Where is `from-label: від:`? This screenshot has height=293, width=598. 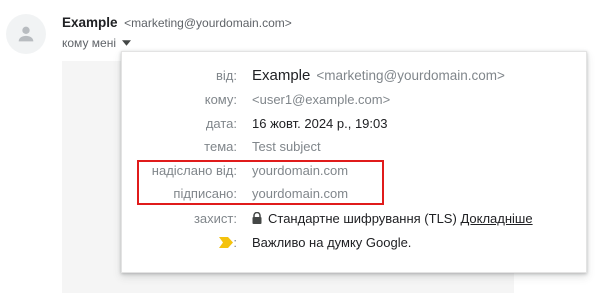 from-label: від: is located at coordinates (226, 75).